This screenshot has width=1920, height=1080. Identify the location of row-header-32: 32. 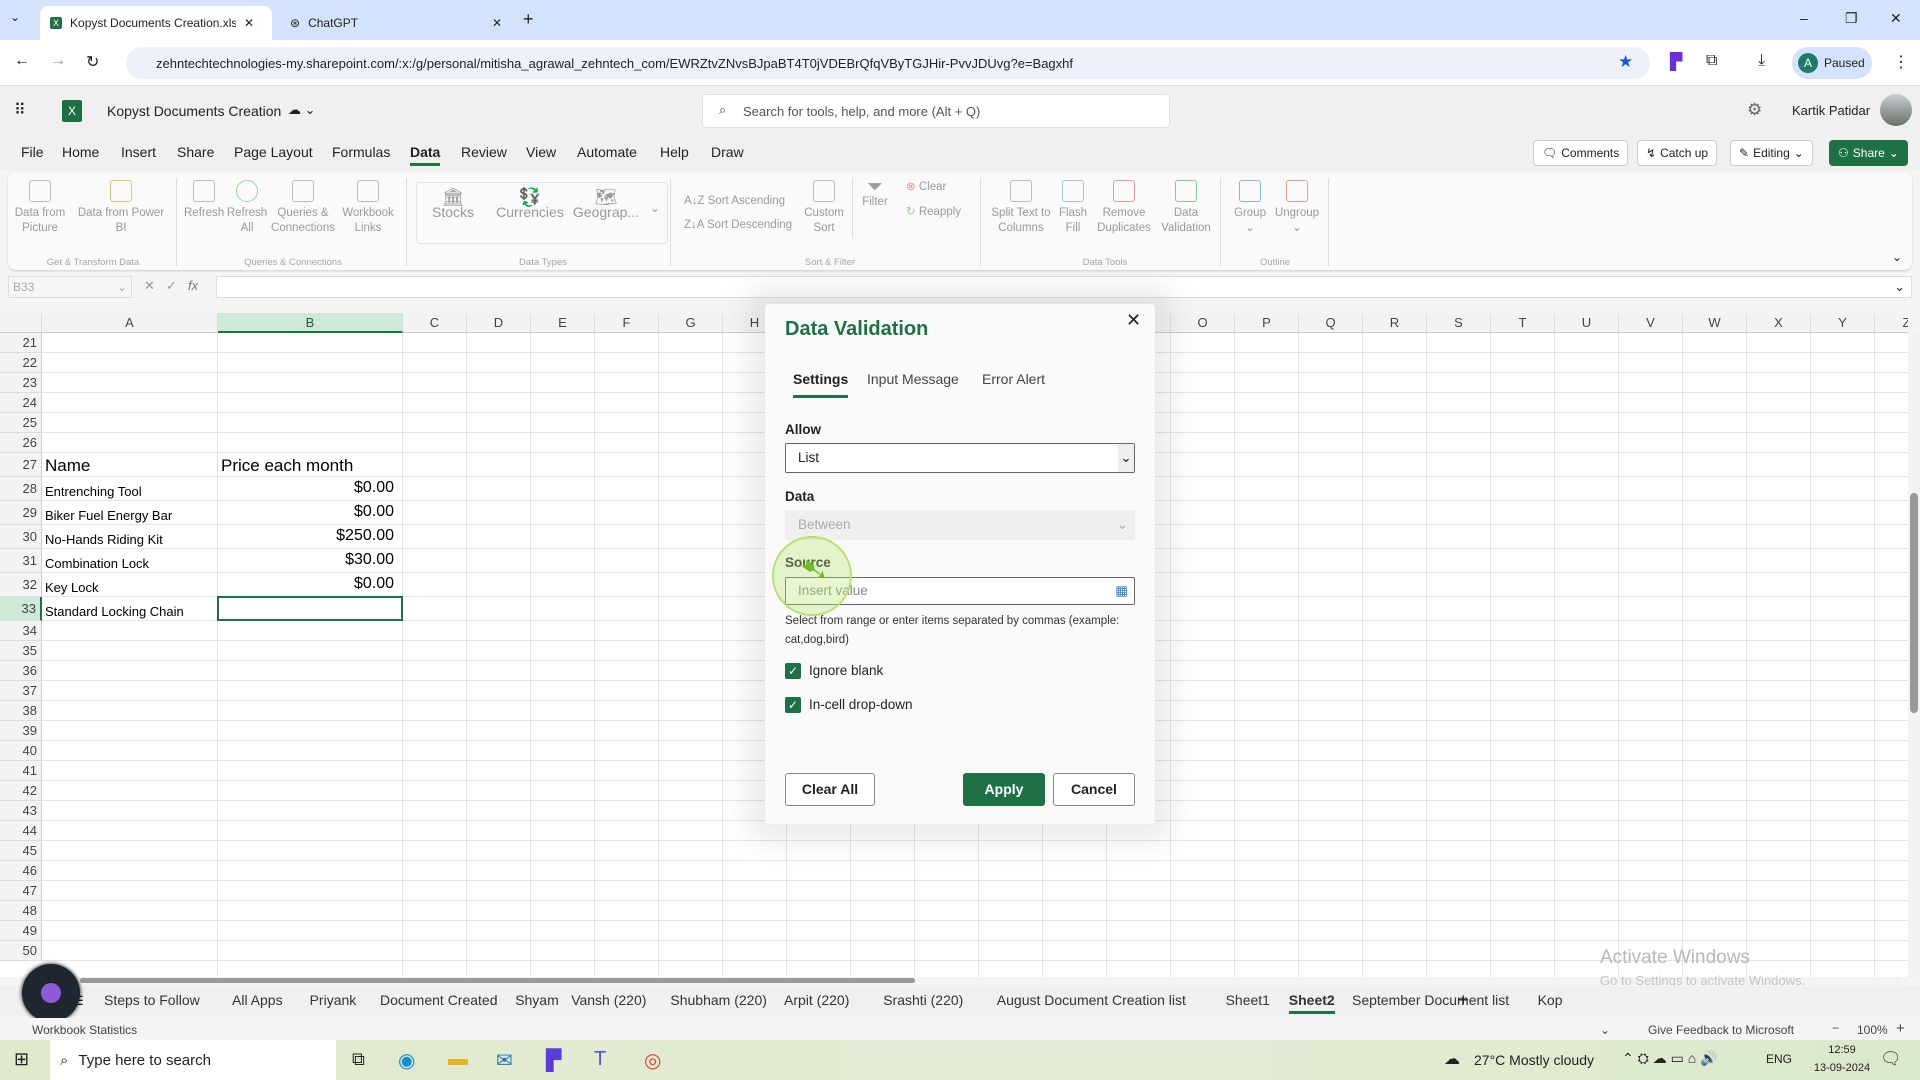
(21, 585).